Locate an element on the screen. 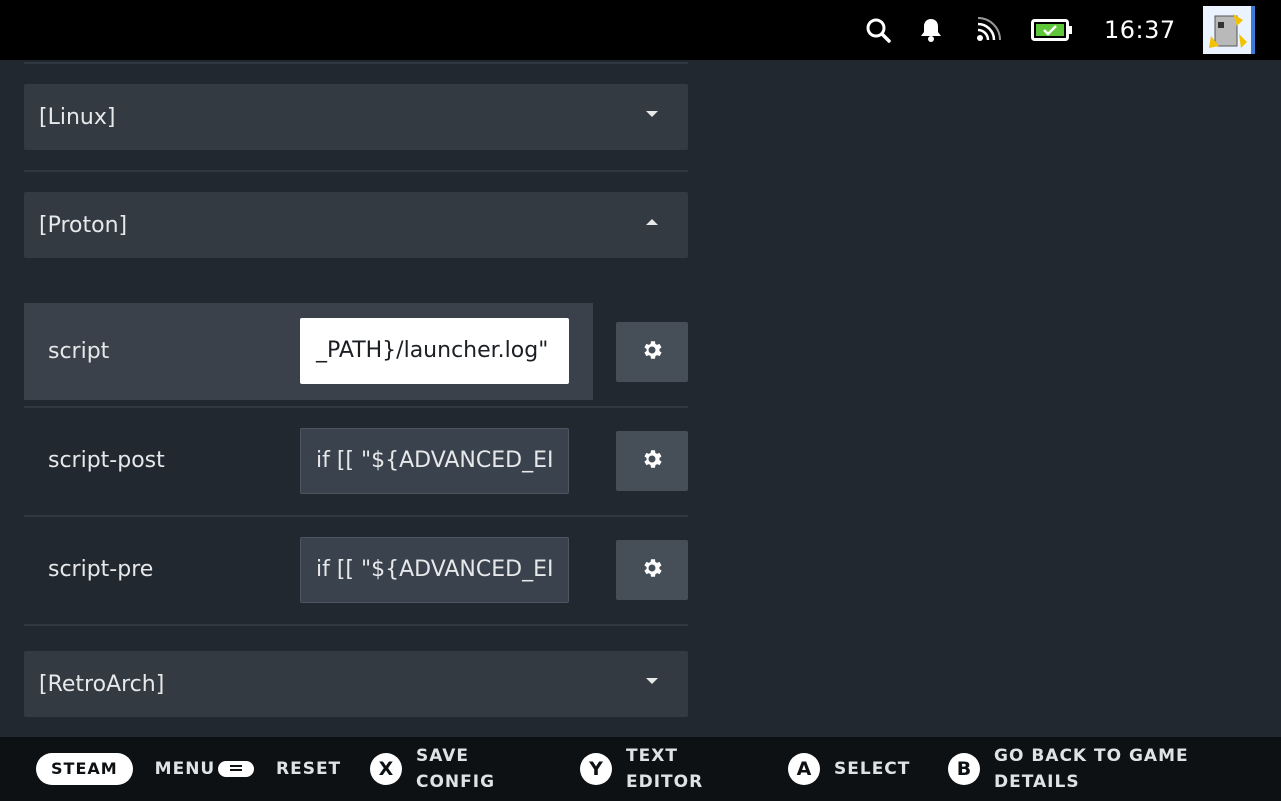 This screenshot has width=1281, height=801. section-proton-label: [Proton] is located at coordinates (83, 225).